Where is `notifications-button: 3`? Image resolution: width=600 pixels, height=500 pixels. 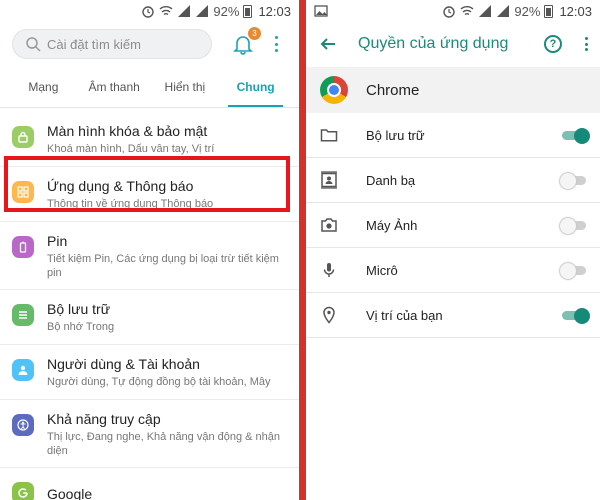
notifications-button: 3 is located at coordinates (246, 41).